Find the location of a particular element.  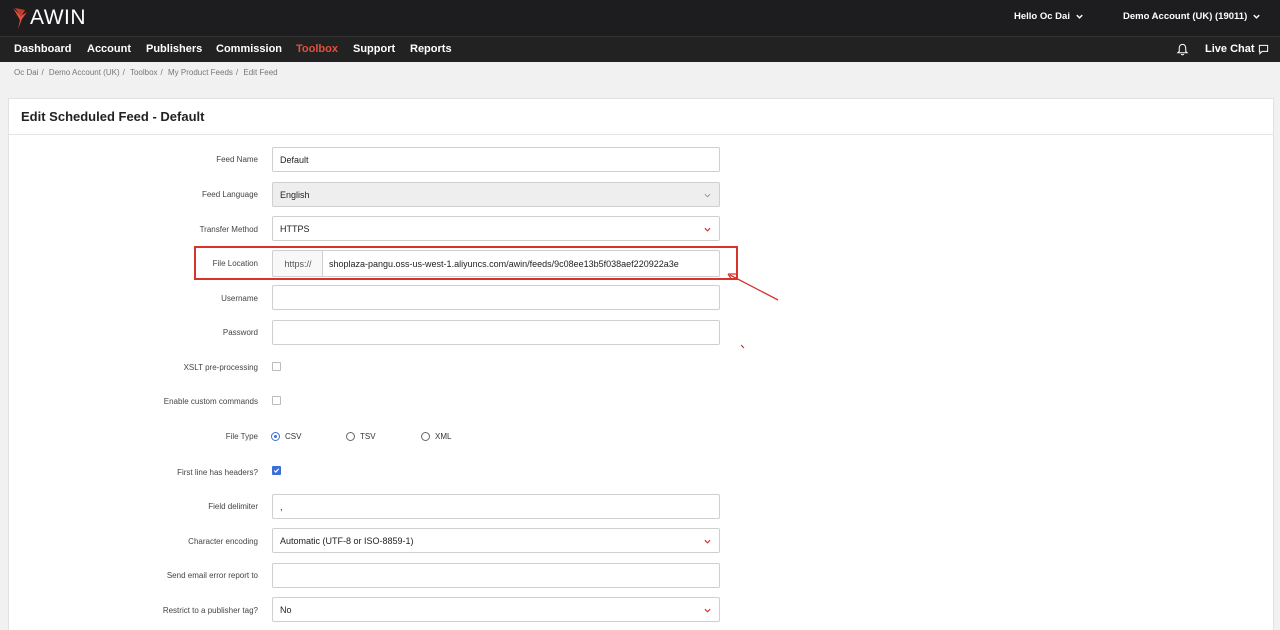

custom-commands-label: Enable custom commands is located at coordinates (210, 401).